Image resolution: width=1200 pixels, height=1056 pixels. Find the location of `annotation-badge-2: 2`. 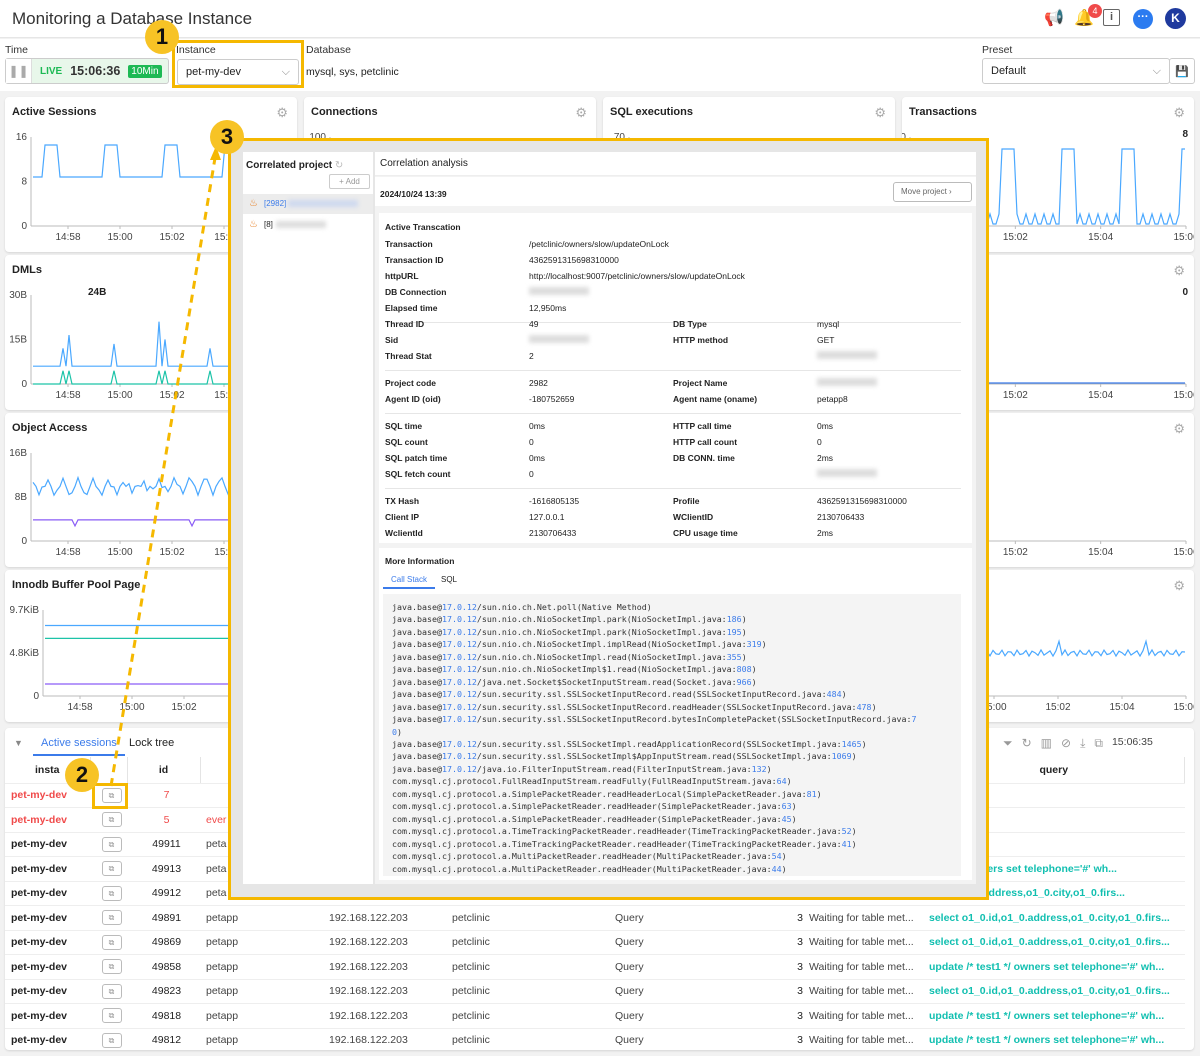

annotation-badge-2: 2 is located at coordinates (82, 775).